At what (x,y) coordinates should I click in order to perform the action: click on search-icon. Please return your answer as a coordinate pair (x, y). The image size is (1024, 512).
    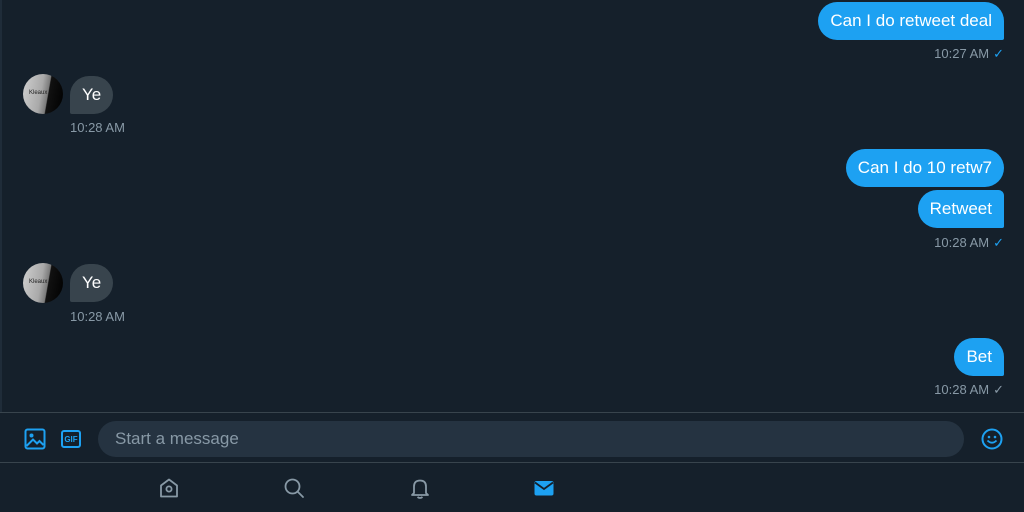
    Looking at the image, I should click on (294, 488).